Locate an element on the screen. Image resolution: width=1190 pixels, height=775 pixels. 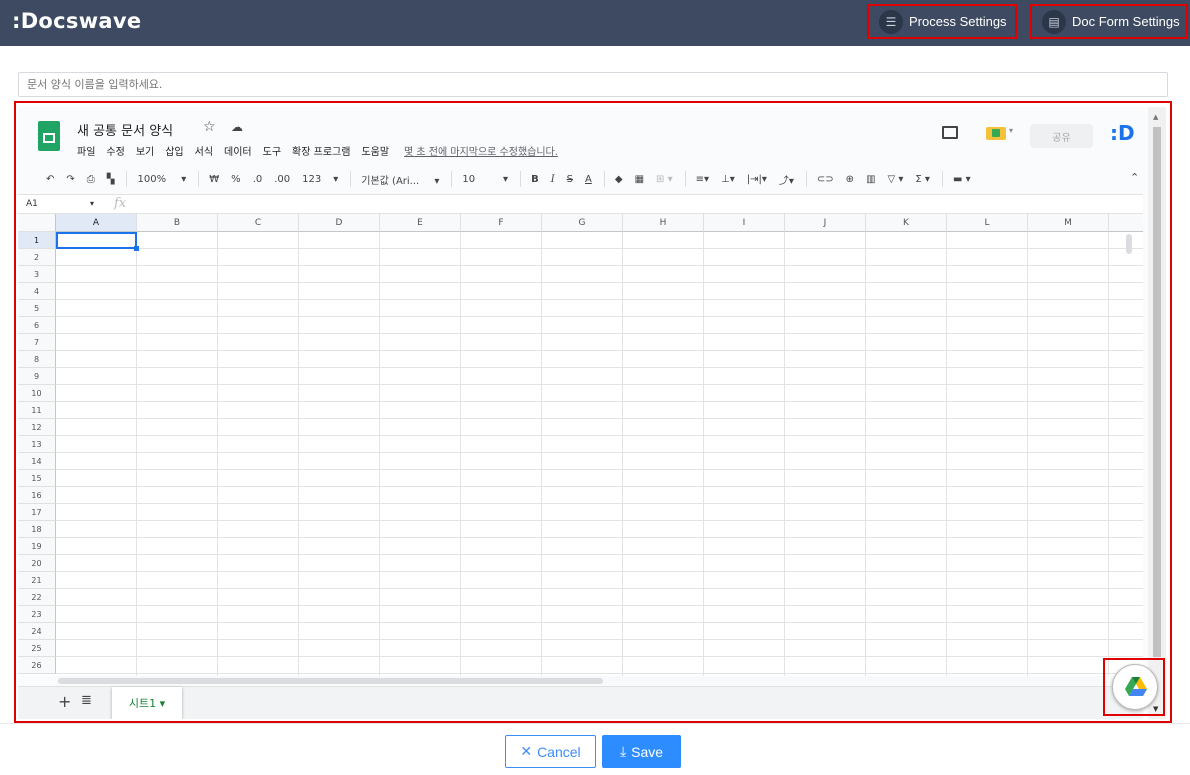
more-formats-select: 123 ▾ is located at coordinates (320, 179).